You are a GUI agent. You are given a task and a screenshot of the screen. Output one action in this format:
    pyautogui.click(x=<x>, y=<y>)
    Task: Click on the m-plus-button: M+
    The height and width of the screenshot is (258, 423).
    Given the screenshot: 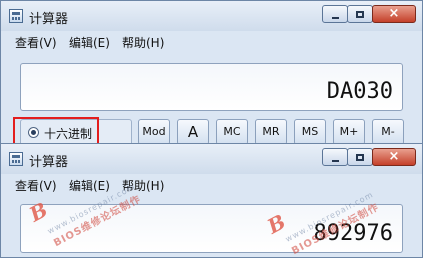 What is the action you would take?
    pyautogui.click(x=349, y=132)
    